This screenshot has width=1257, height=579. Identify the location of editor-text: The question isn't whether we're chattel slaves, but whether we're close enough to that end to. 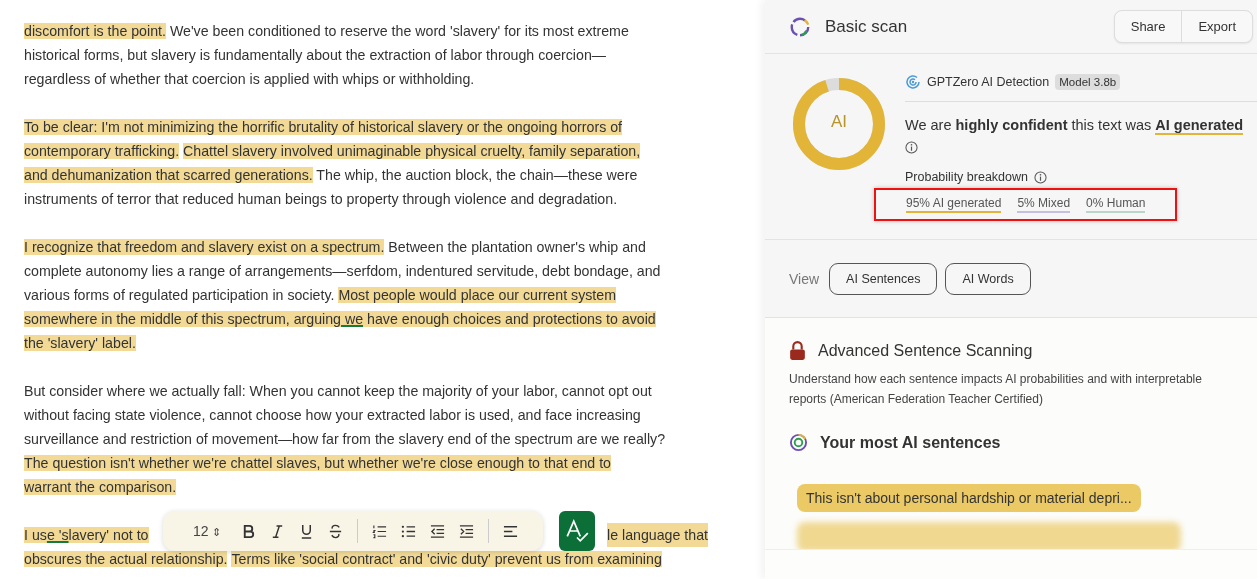
(317, 463).